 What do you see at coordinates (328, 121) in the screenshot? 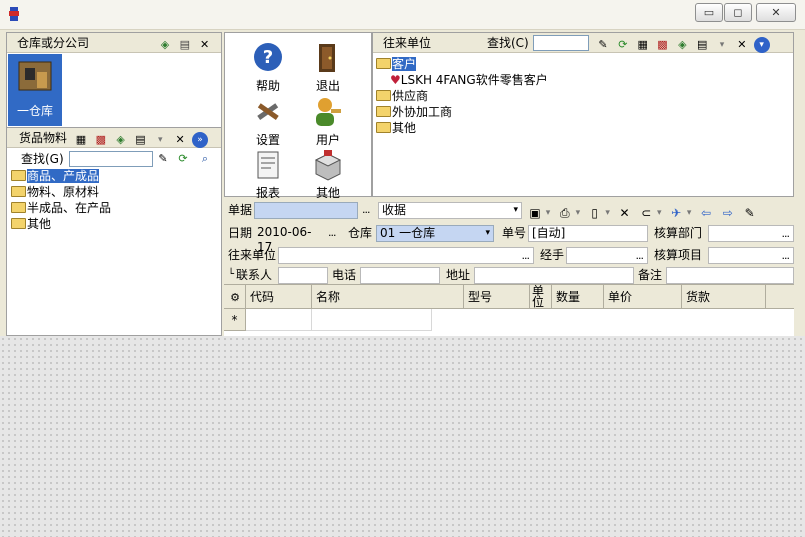
I see `user-button: 用户` at bounding box center [328, 121].